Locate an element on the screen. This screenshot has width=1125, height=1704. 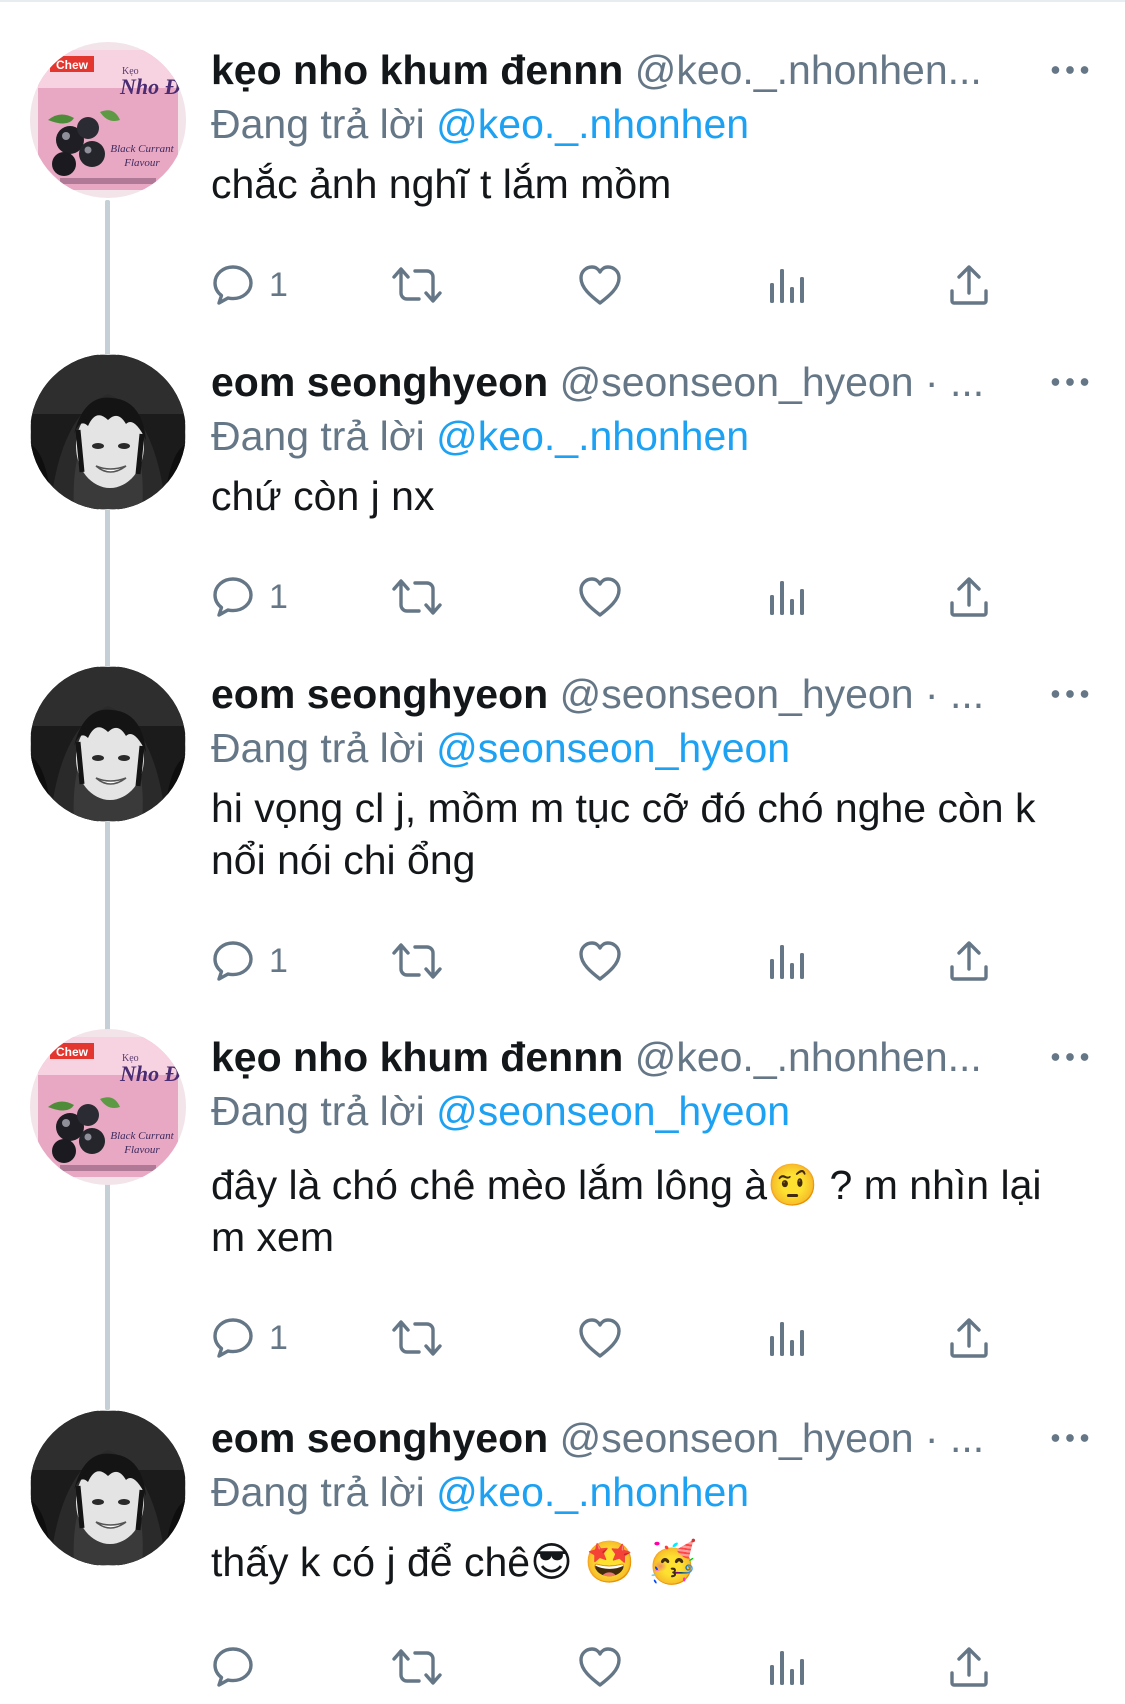
action-bar is located at coordinates (606, 1667).